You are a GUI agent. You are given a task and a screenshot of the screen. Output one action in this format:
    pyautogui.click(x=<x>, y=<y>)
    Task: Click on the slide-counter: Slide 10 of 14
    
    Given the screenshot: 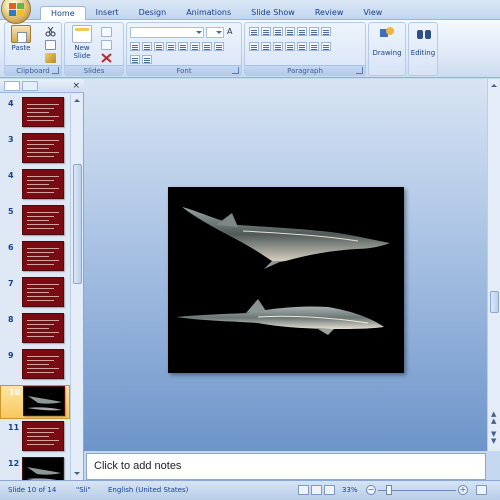 What is the action you would take?
    pyautogui.click(x=32, y=490)
    